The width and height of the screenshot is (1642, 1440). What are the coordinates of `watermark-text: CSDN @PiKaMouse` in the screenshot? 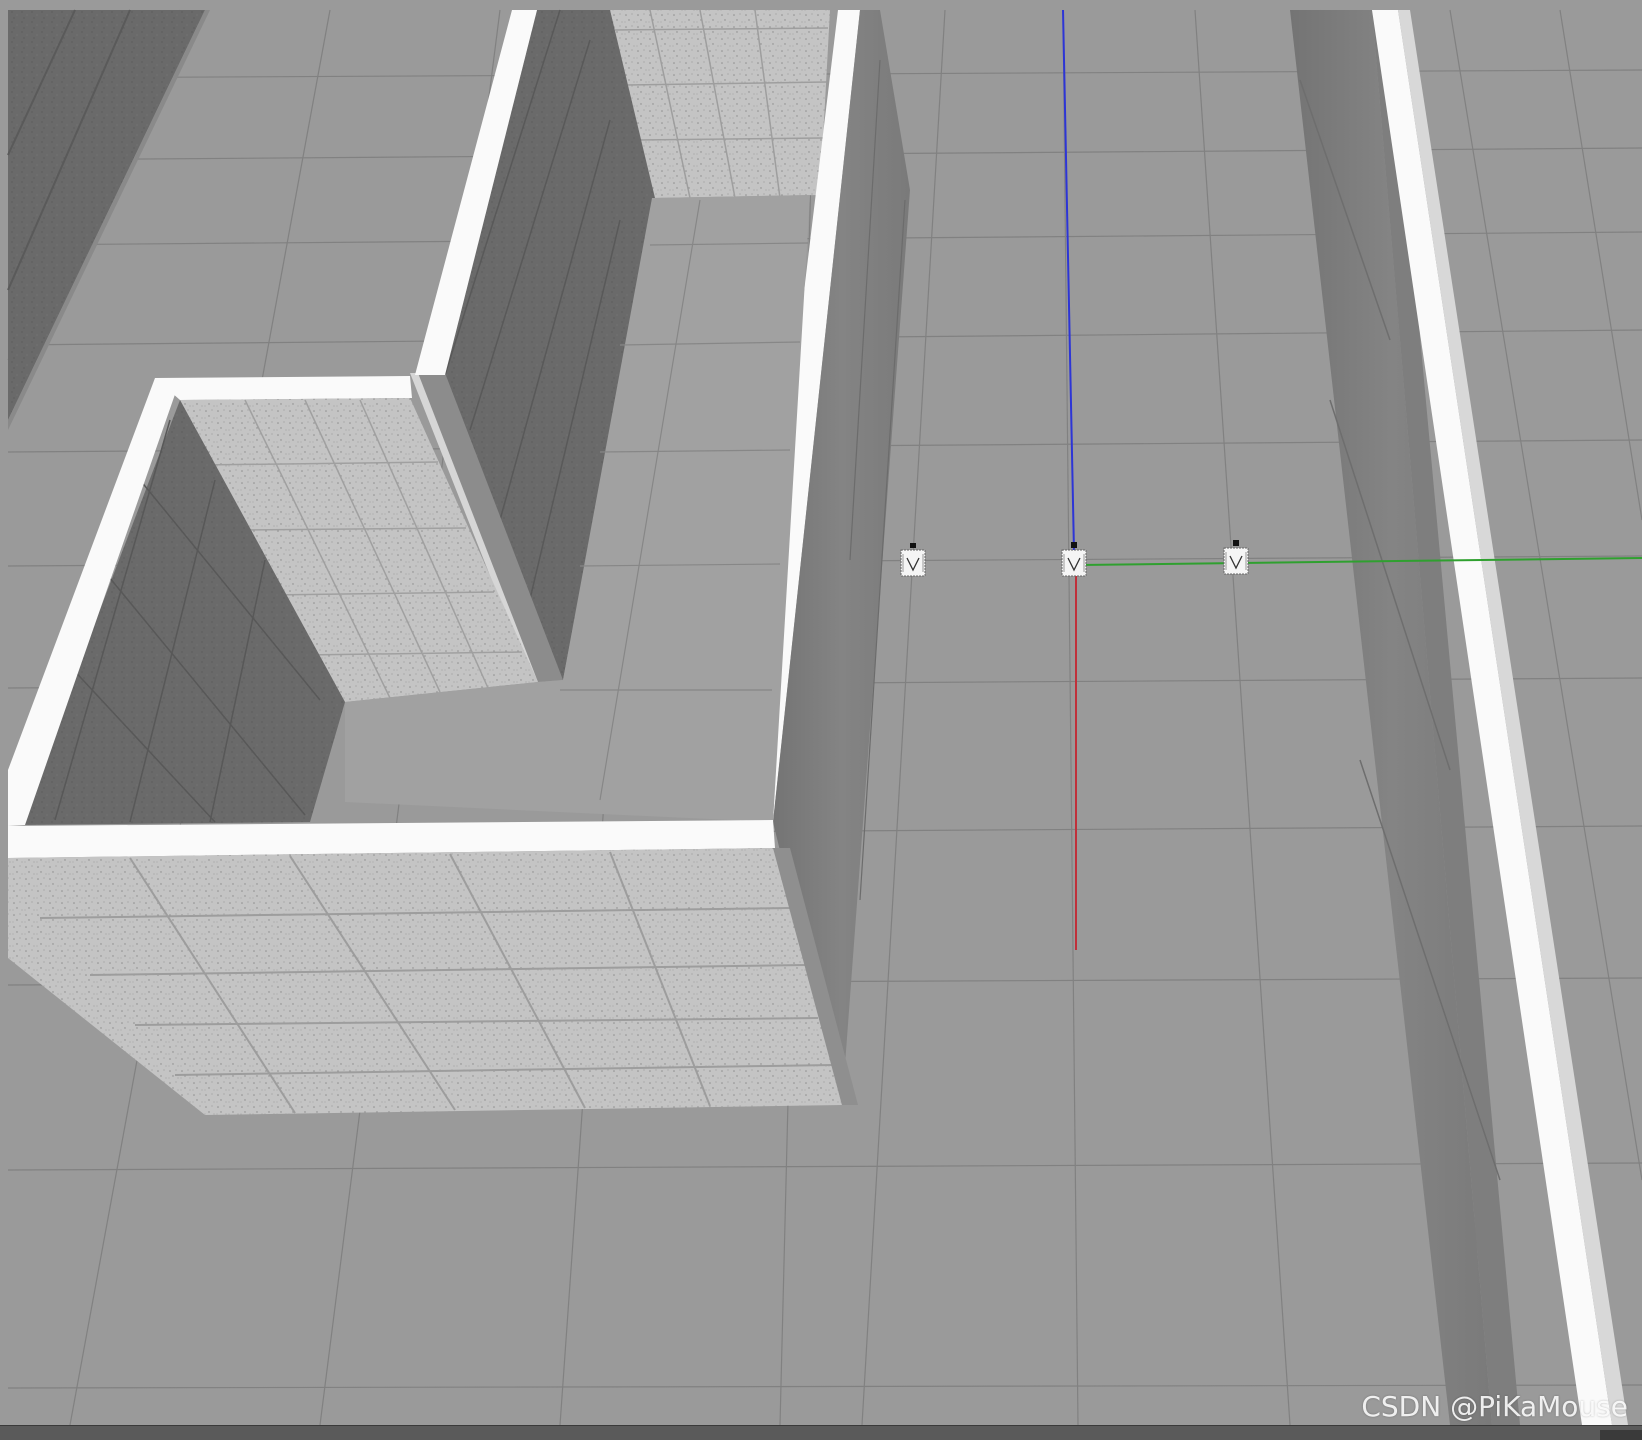 It's located at (1494, 1406).